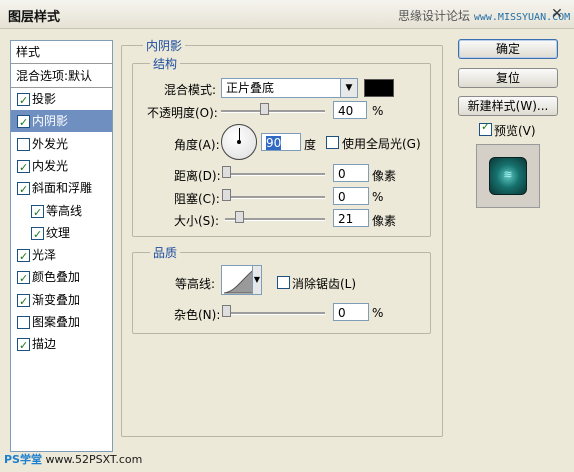 The width and height of the screenshot is (574, 472). I want to click on style-item: 纹理, so click(61, 234).